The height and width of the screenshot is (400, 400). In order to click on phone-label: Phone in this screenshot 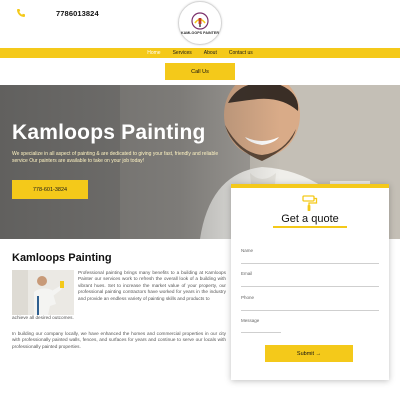, I will do `click(248, 297)`.